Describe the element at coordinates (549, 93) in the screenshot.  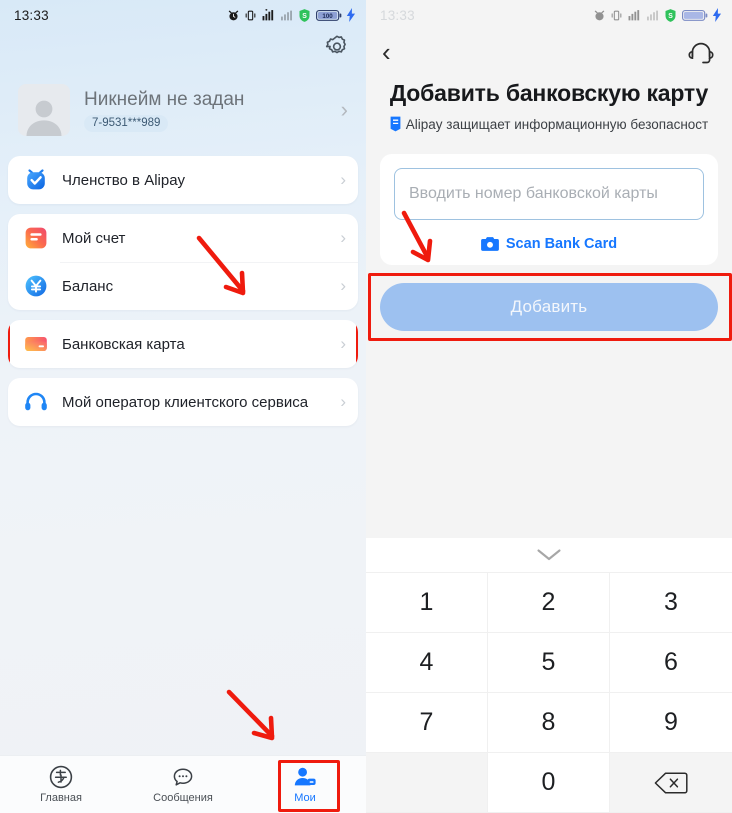
I see `page-title: Добавить банковскую карту` at that location.